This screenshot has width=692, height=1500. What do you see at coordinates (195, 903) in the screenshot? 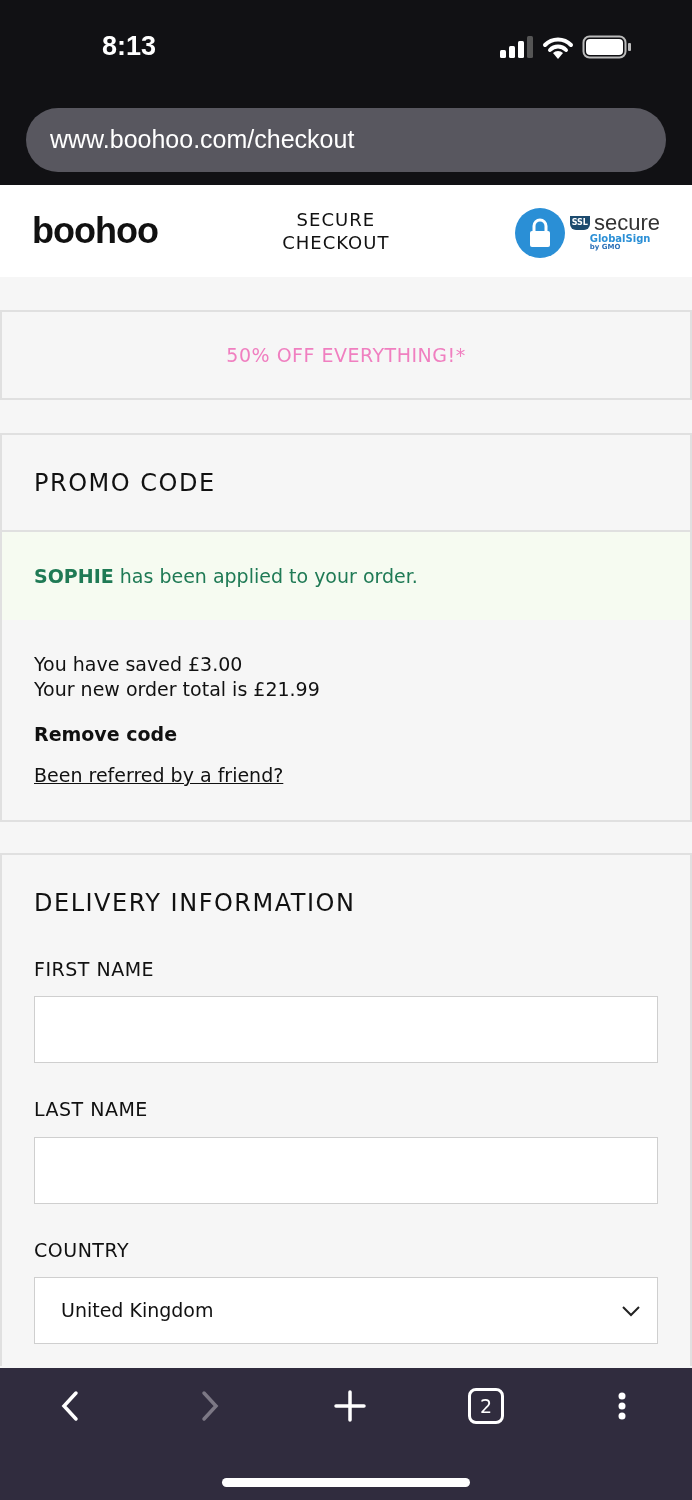
I see `section-title: DELIVERY INFORMATION` at bounding box center [195, 903].